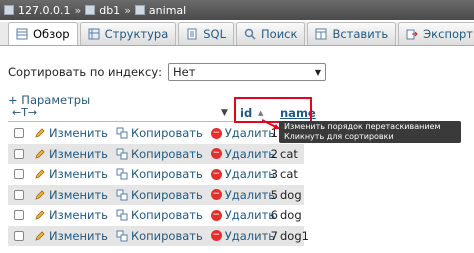 This screenshot has width=474, height=253. I want to click on table-row: Изменить Копировать − Удалить 2 cat, so click(156, 153).